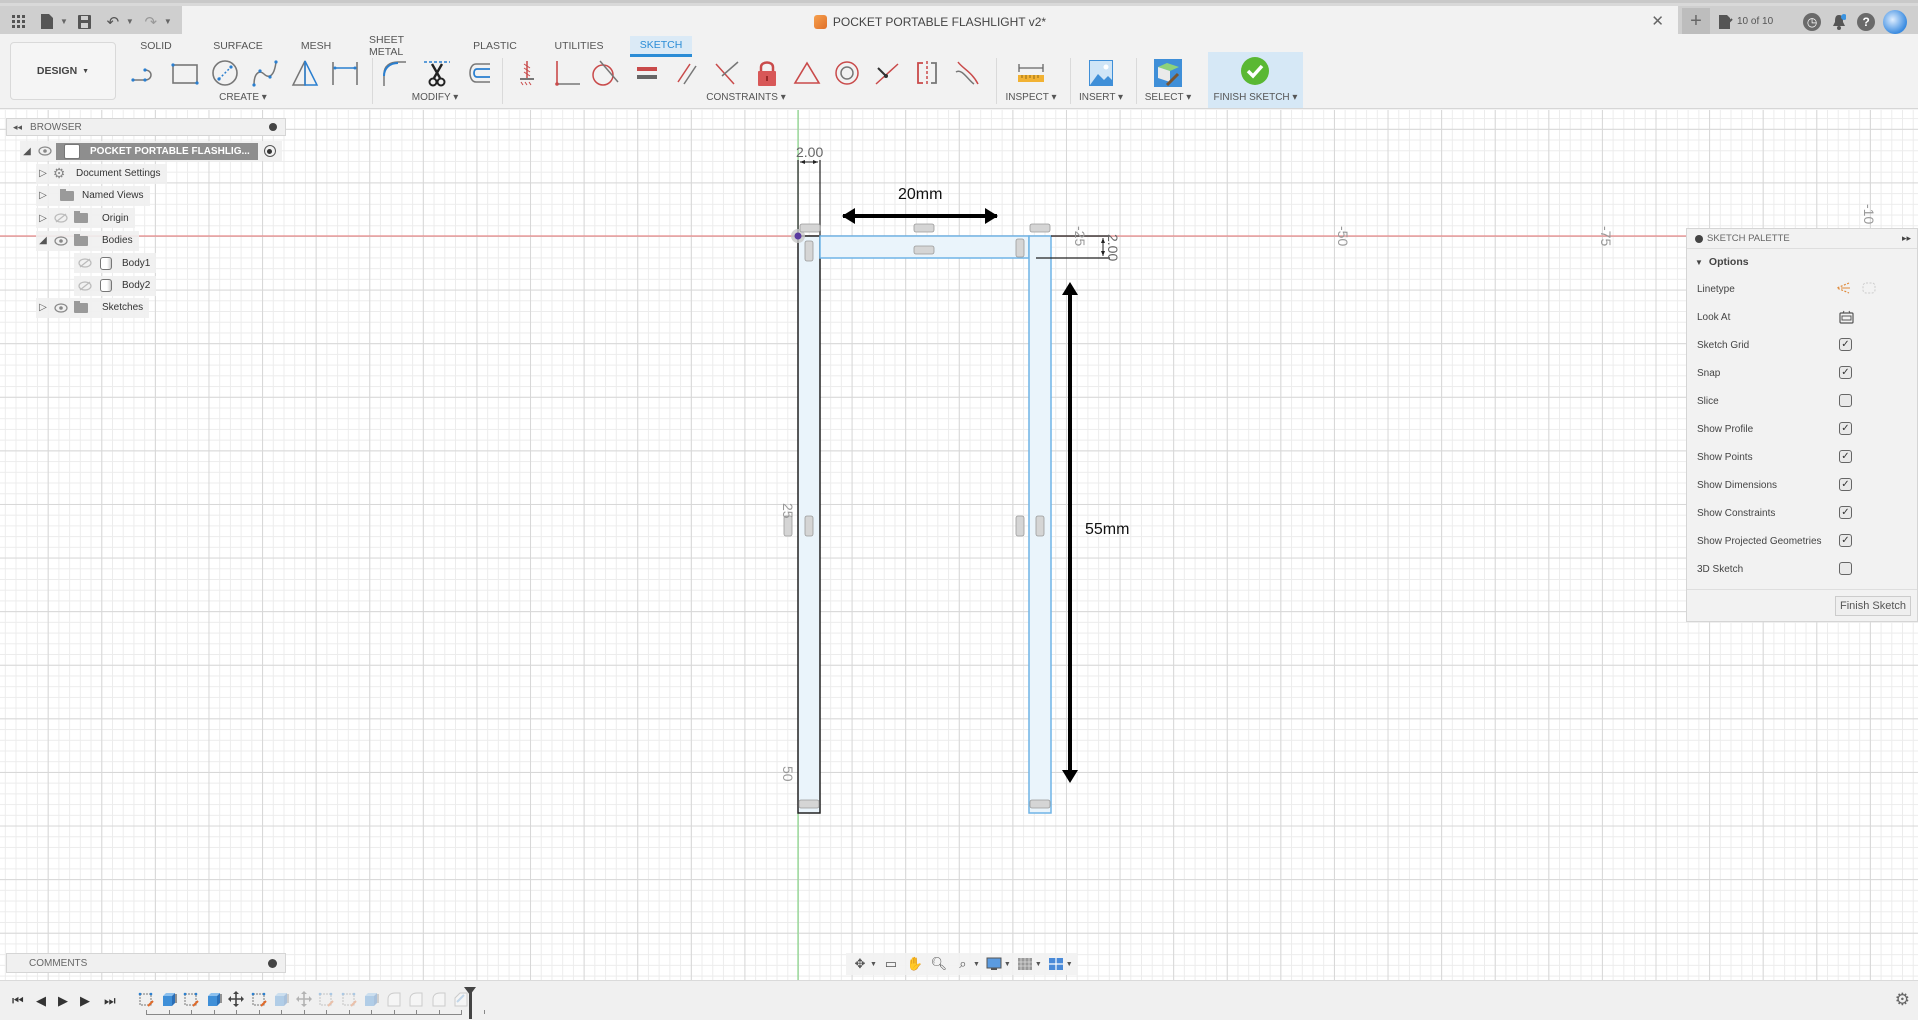 The width and height of the screenshot is (1918, 1020). I want to click on user-avatar, so click(1895, 21).